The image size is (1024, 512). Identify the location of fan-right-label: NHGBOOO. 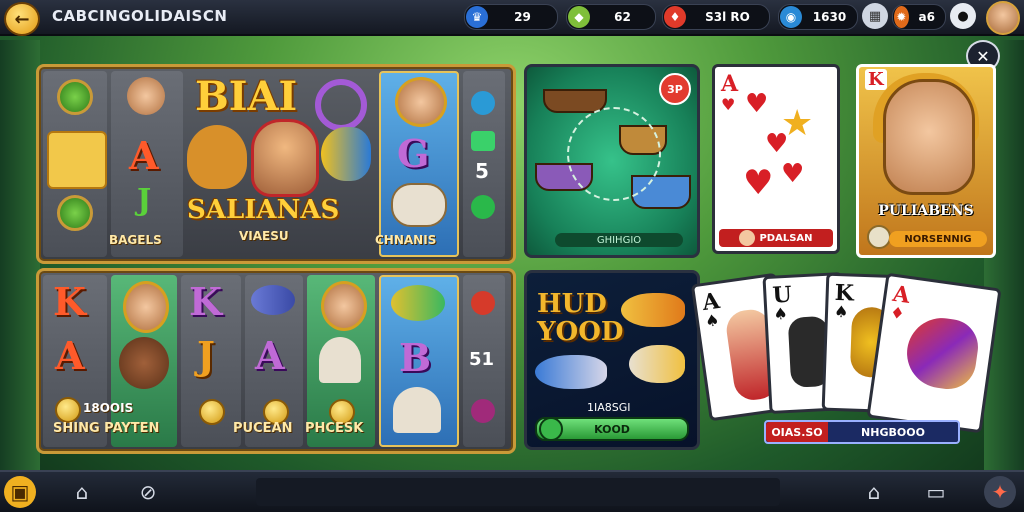
(893, 432).